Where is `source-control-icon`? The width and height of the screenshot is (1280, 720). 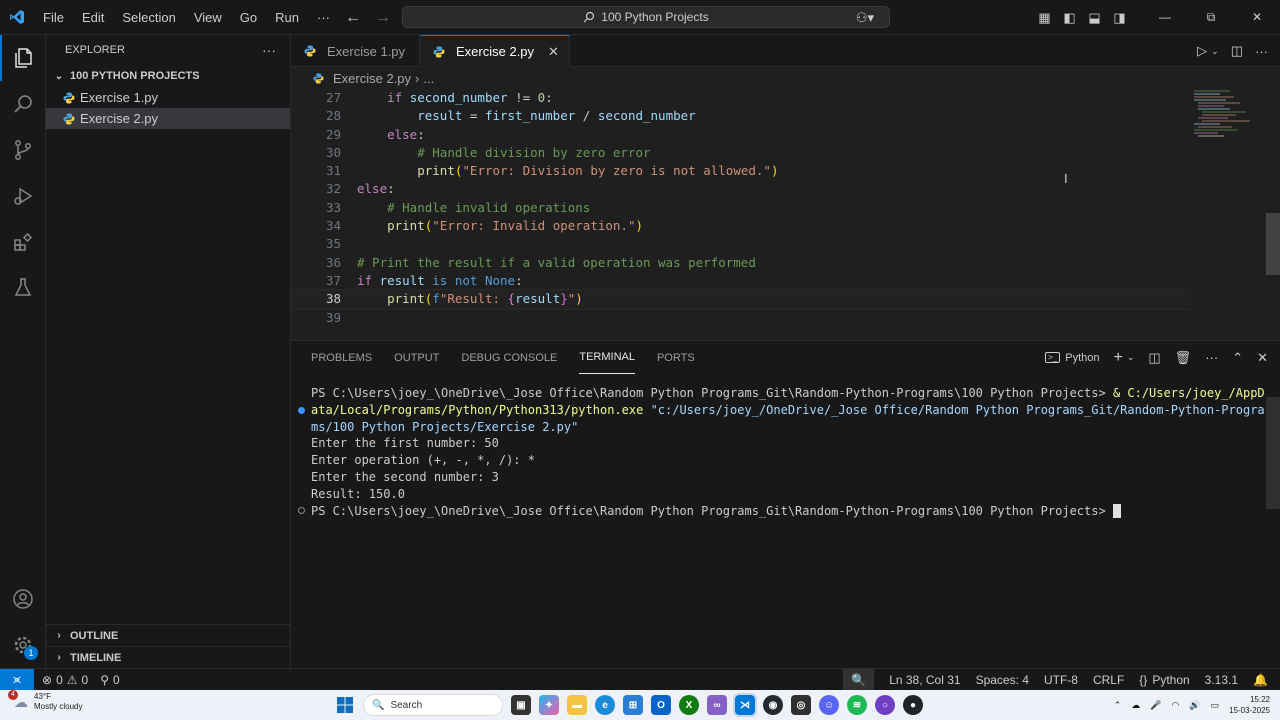
source-control-icon is located at coordinates (23, 150).